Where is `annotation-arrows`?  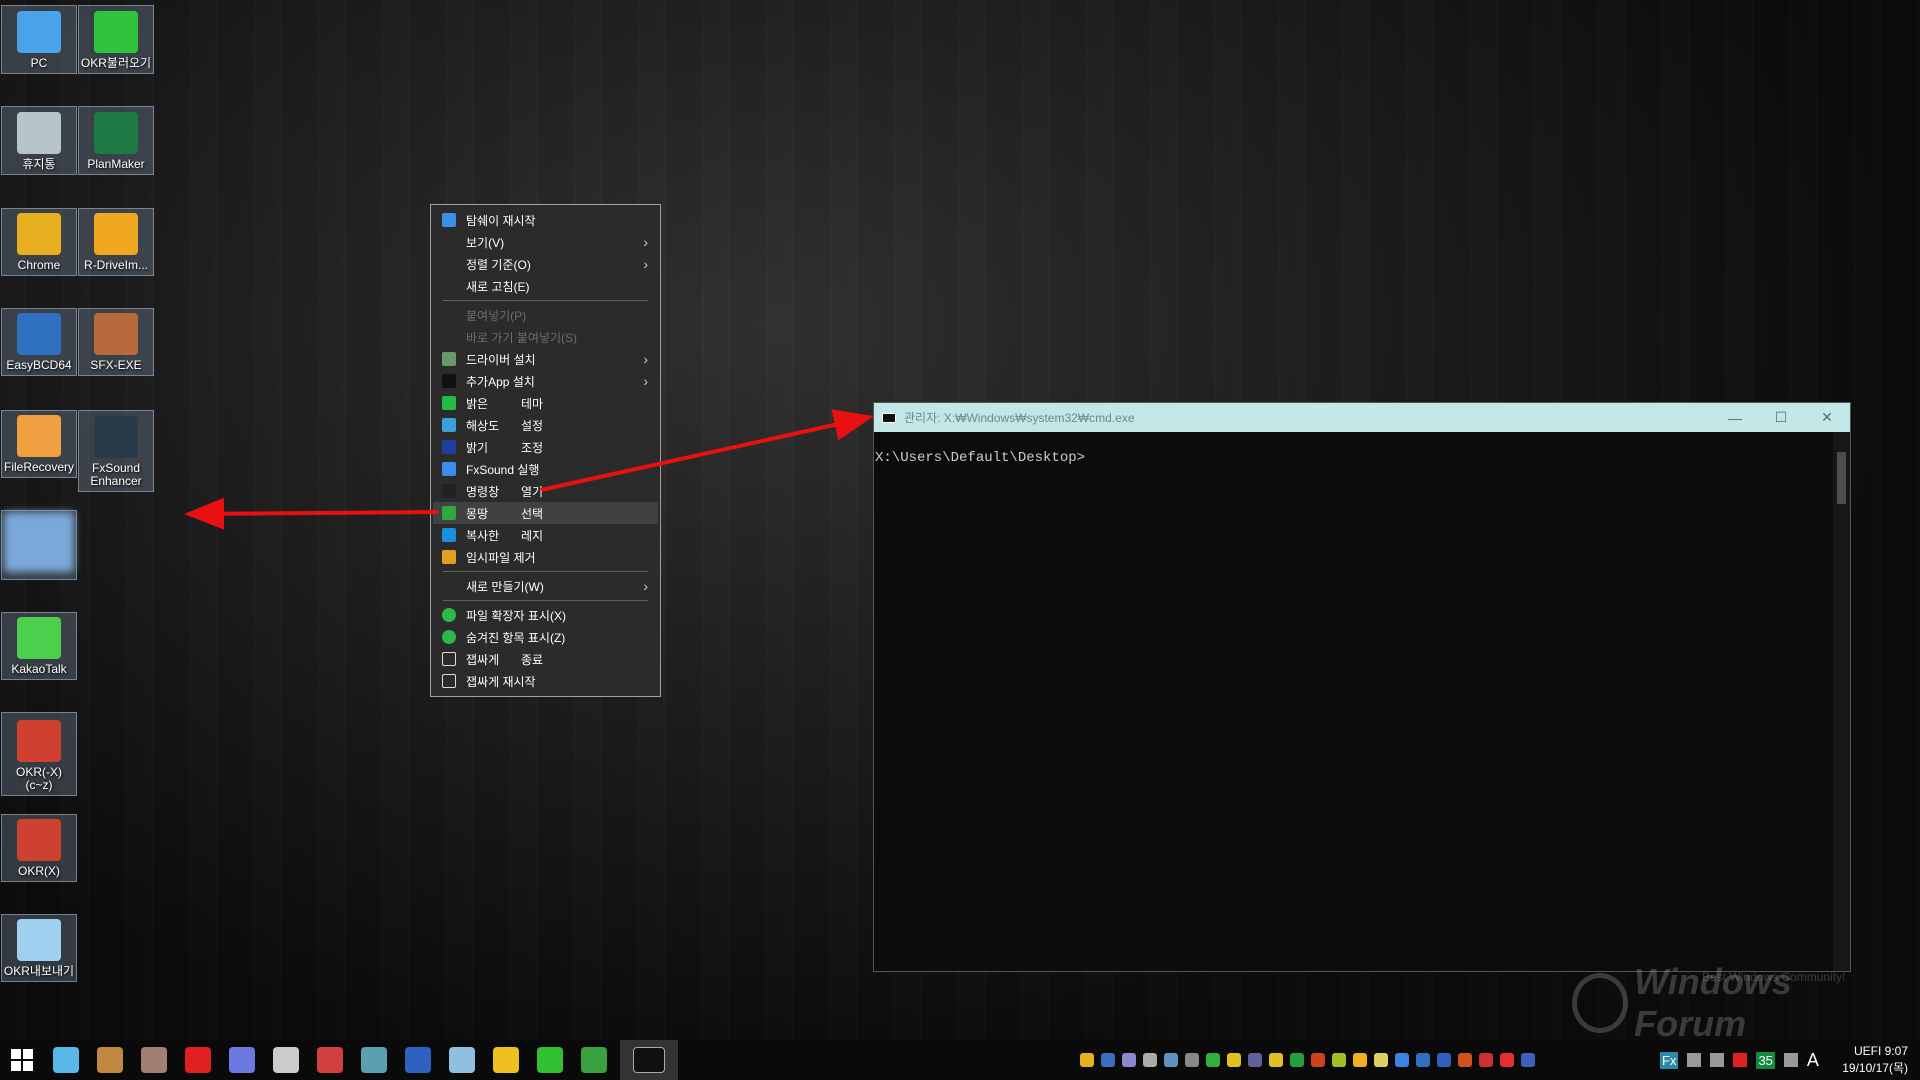
annotation-arrows is located at coordinates (529, 469).